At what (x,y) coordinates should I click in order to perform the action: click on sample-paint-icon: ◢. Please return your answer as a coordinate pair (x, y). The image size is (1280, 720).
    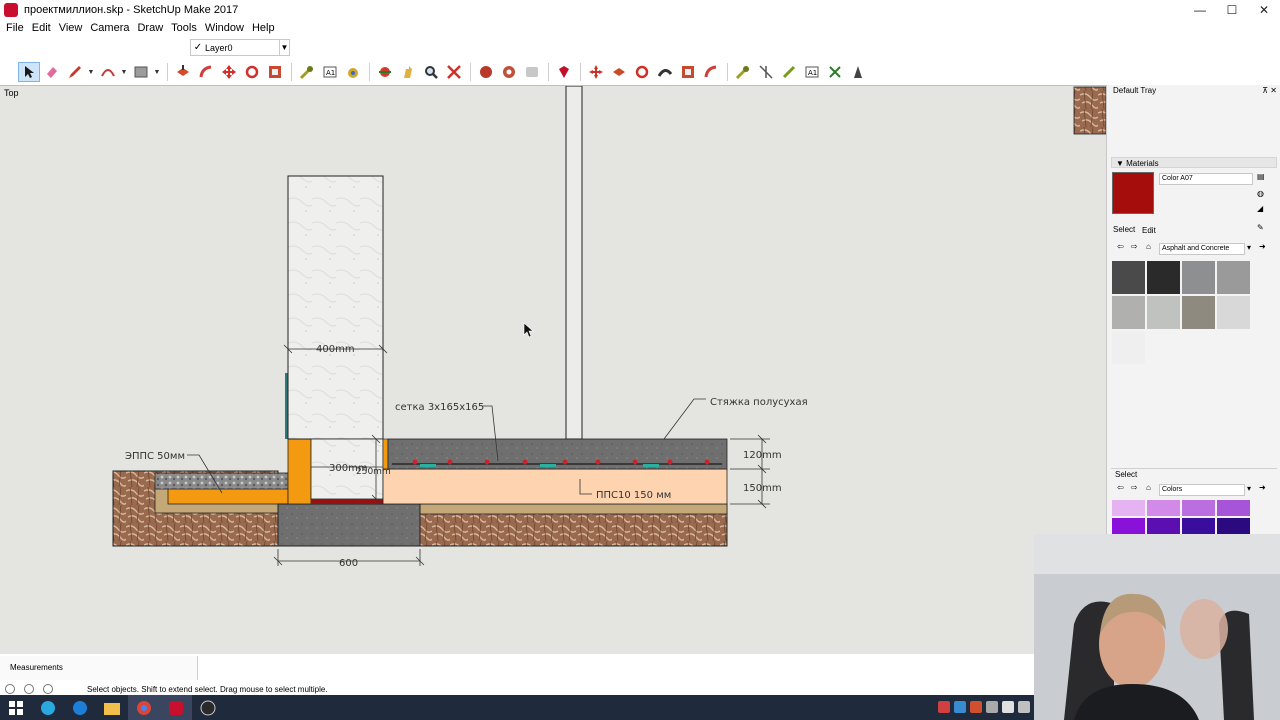
    Looking at the image, I should click on (1260, 208).